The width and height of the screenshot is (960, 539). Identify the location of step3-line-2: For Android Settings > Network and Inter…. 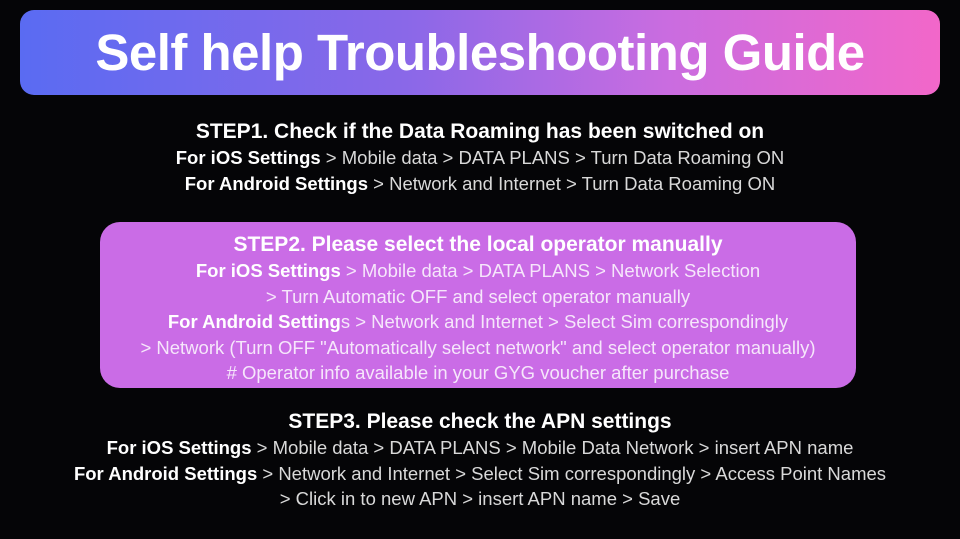
(480, 474).